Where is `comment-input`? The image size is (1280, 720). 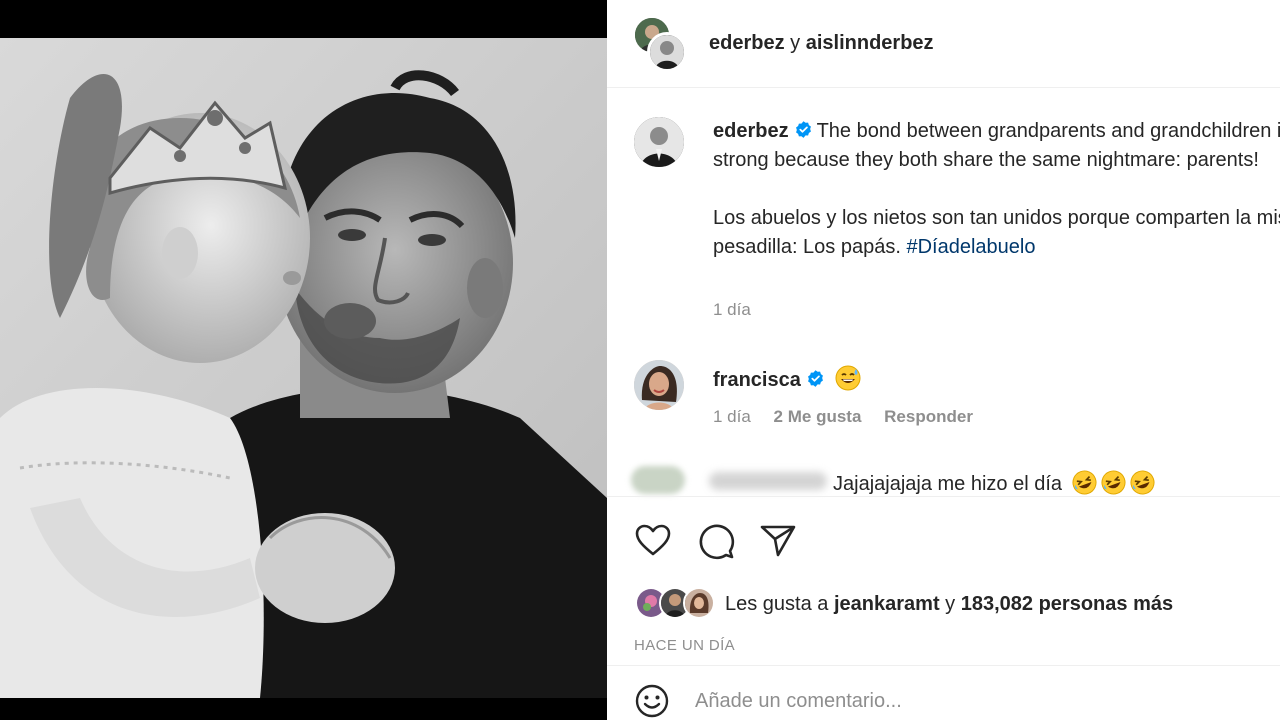 comment-input is located at coordinates (975, 701).